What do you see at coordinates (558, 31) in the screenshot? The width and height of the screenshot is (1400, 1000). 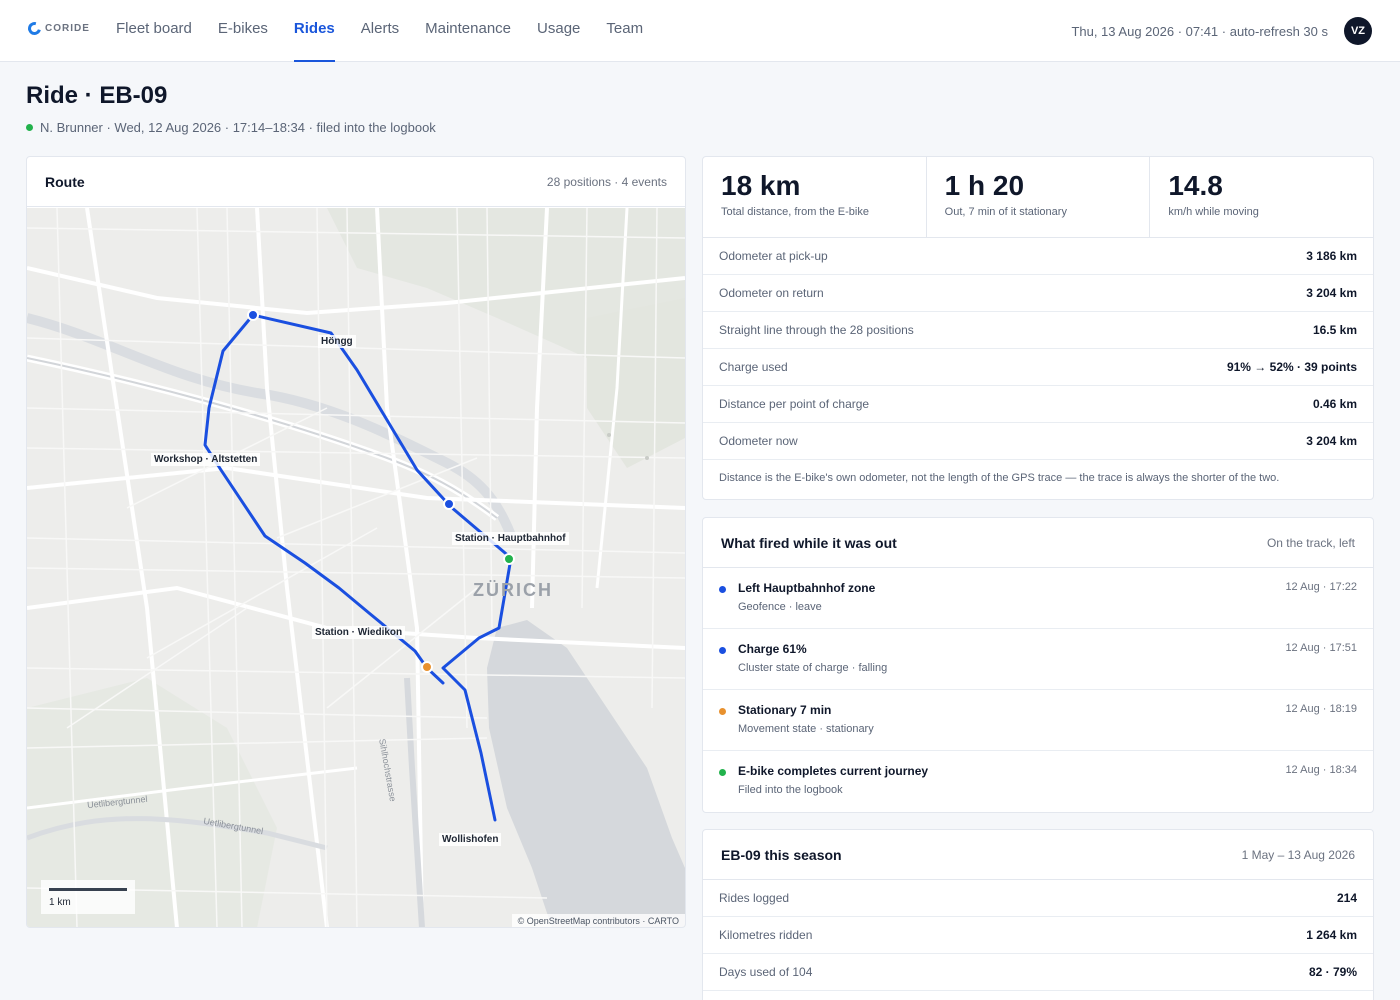 I see `nav-usage: Usage` at bounding box center [558, 31].